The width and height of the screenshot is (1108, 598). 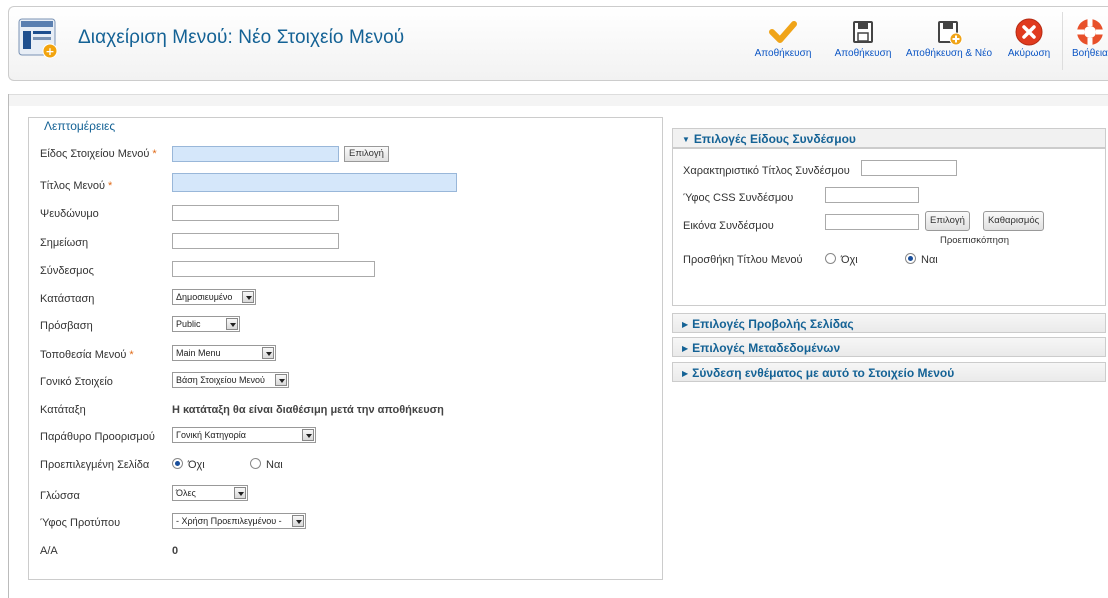 I want to click on floppy-new-icon, so click(x=950, y=33).